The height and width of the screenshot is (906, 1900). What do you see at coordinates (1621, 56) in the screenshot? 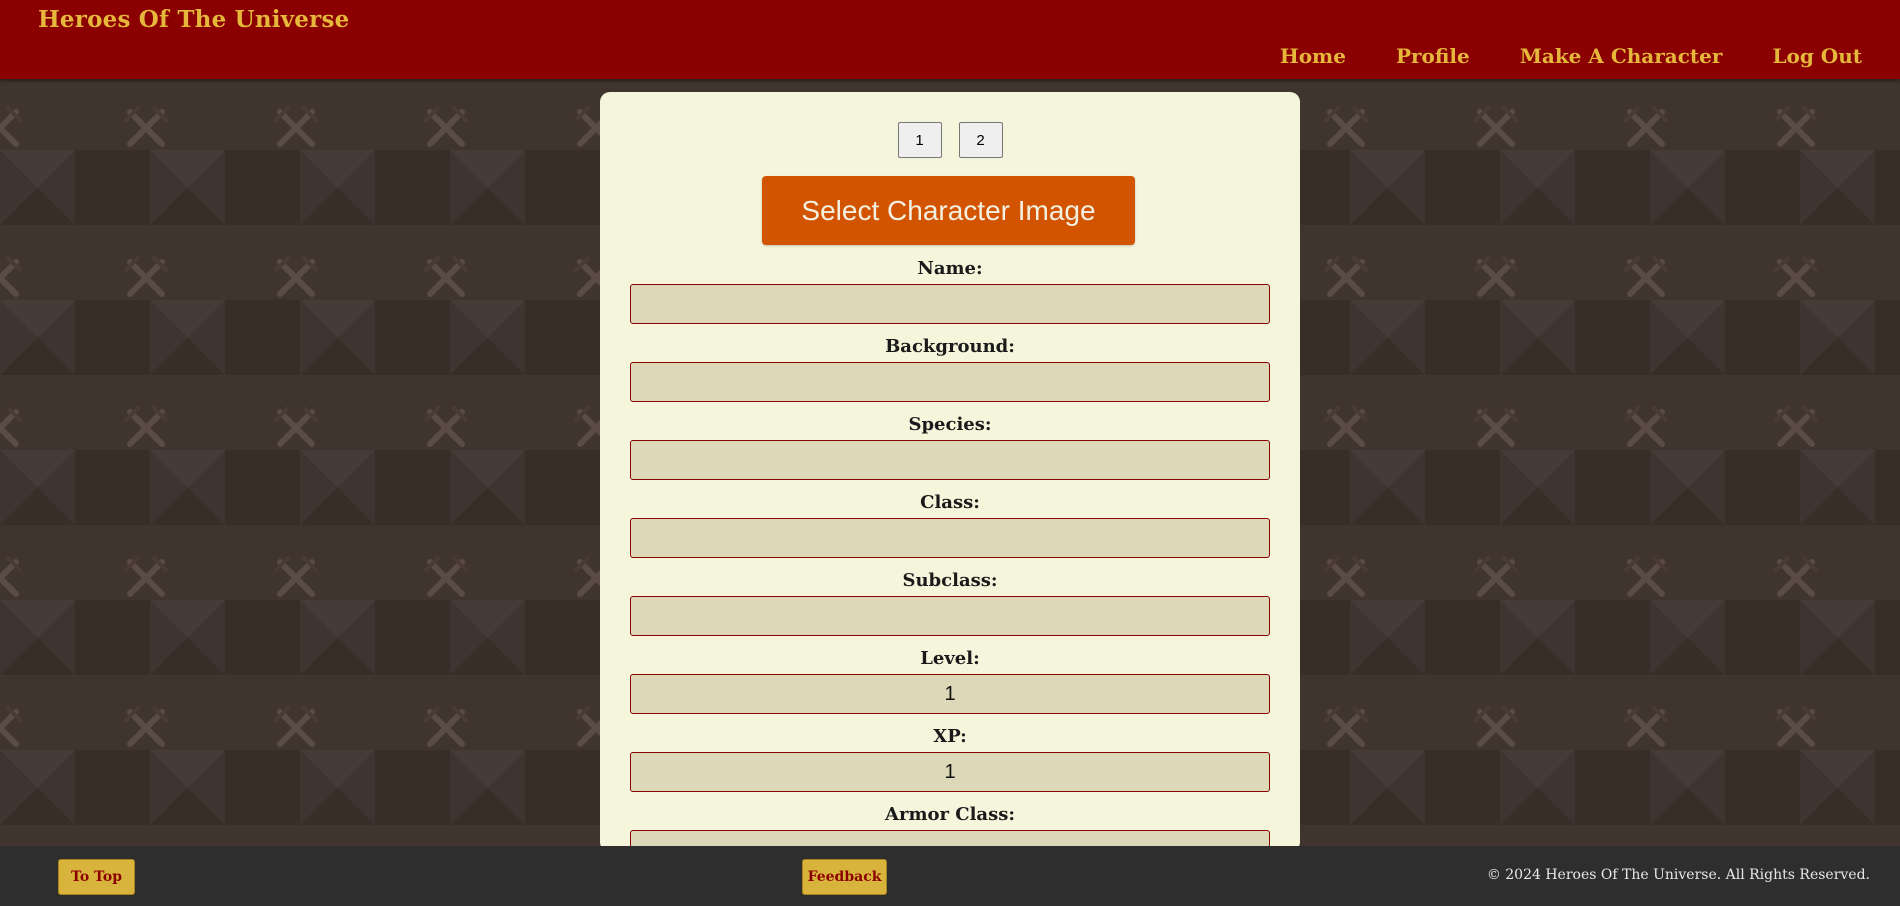
I see `nav-make-a-character: Make A Character` at bounding box center [1621, 56].